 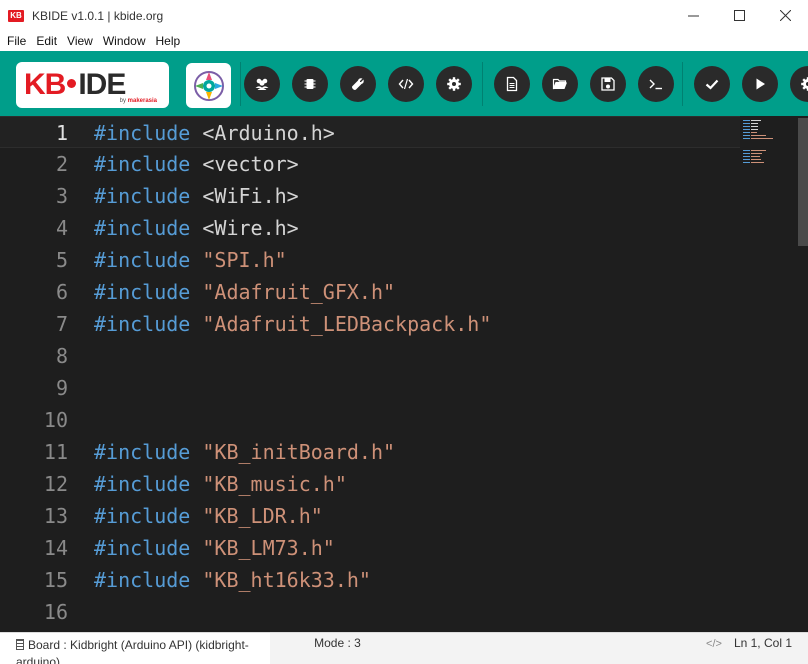 I want to click on menu-view: View, so click(x=80, y=41).